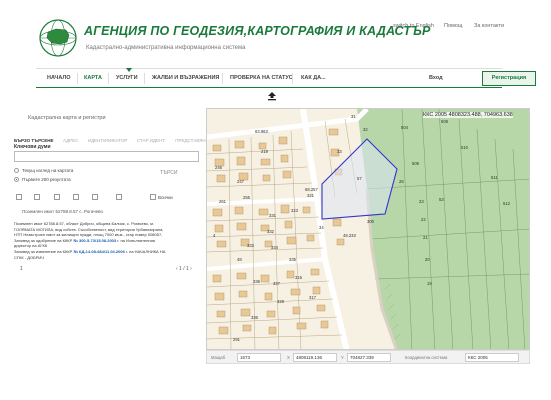 The image size is (551, 400). Describe the element at coordinates (313, 297) in the screenshot. I see `parcel-label: 317` at that location.